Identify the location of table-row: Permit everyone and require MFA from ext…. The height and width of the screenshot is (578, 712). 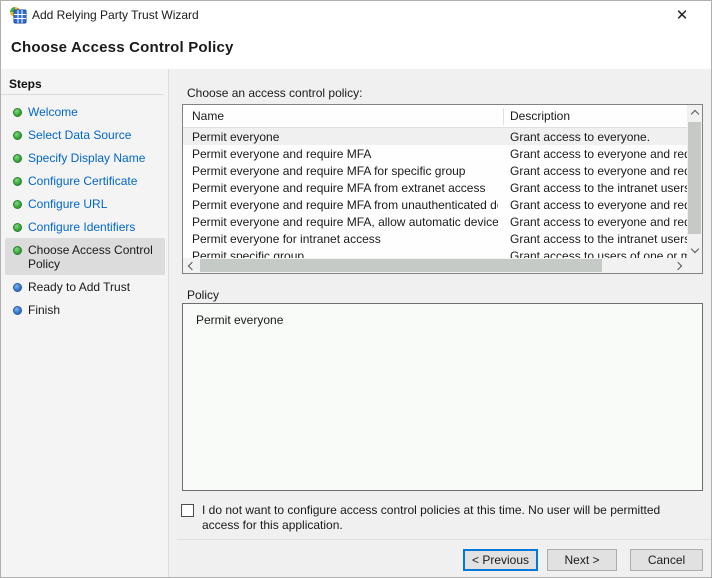
(435, 187).